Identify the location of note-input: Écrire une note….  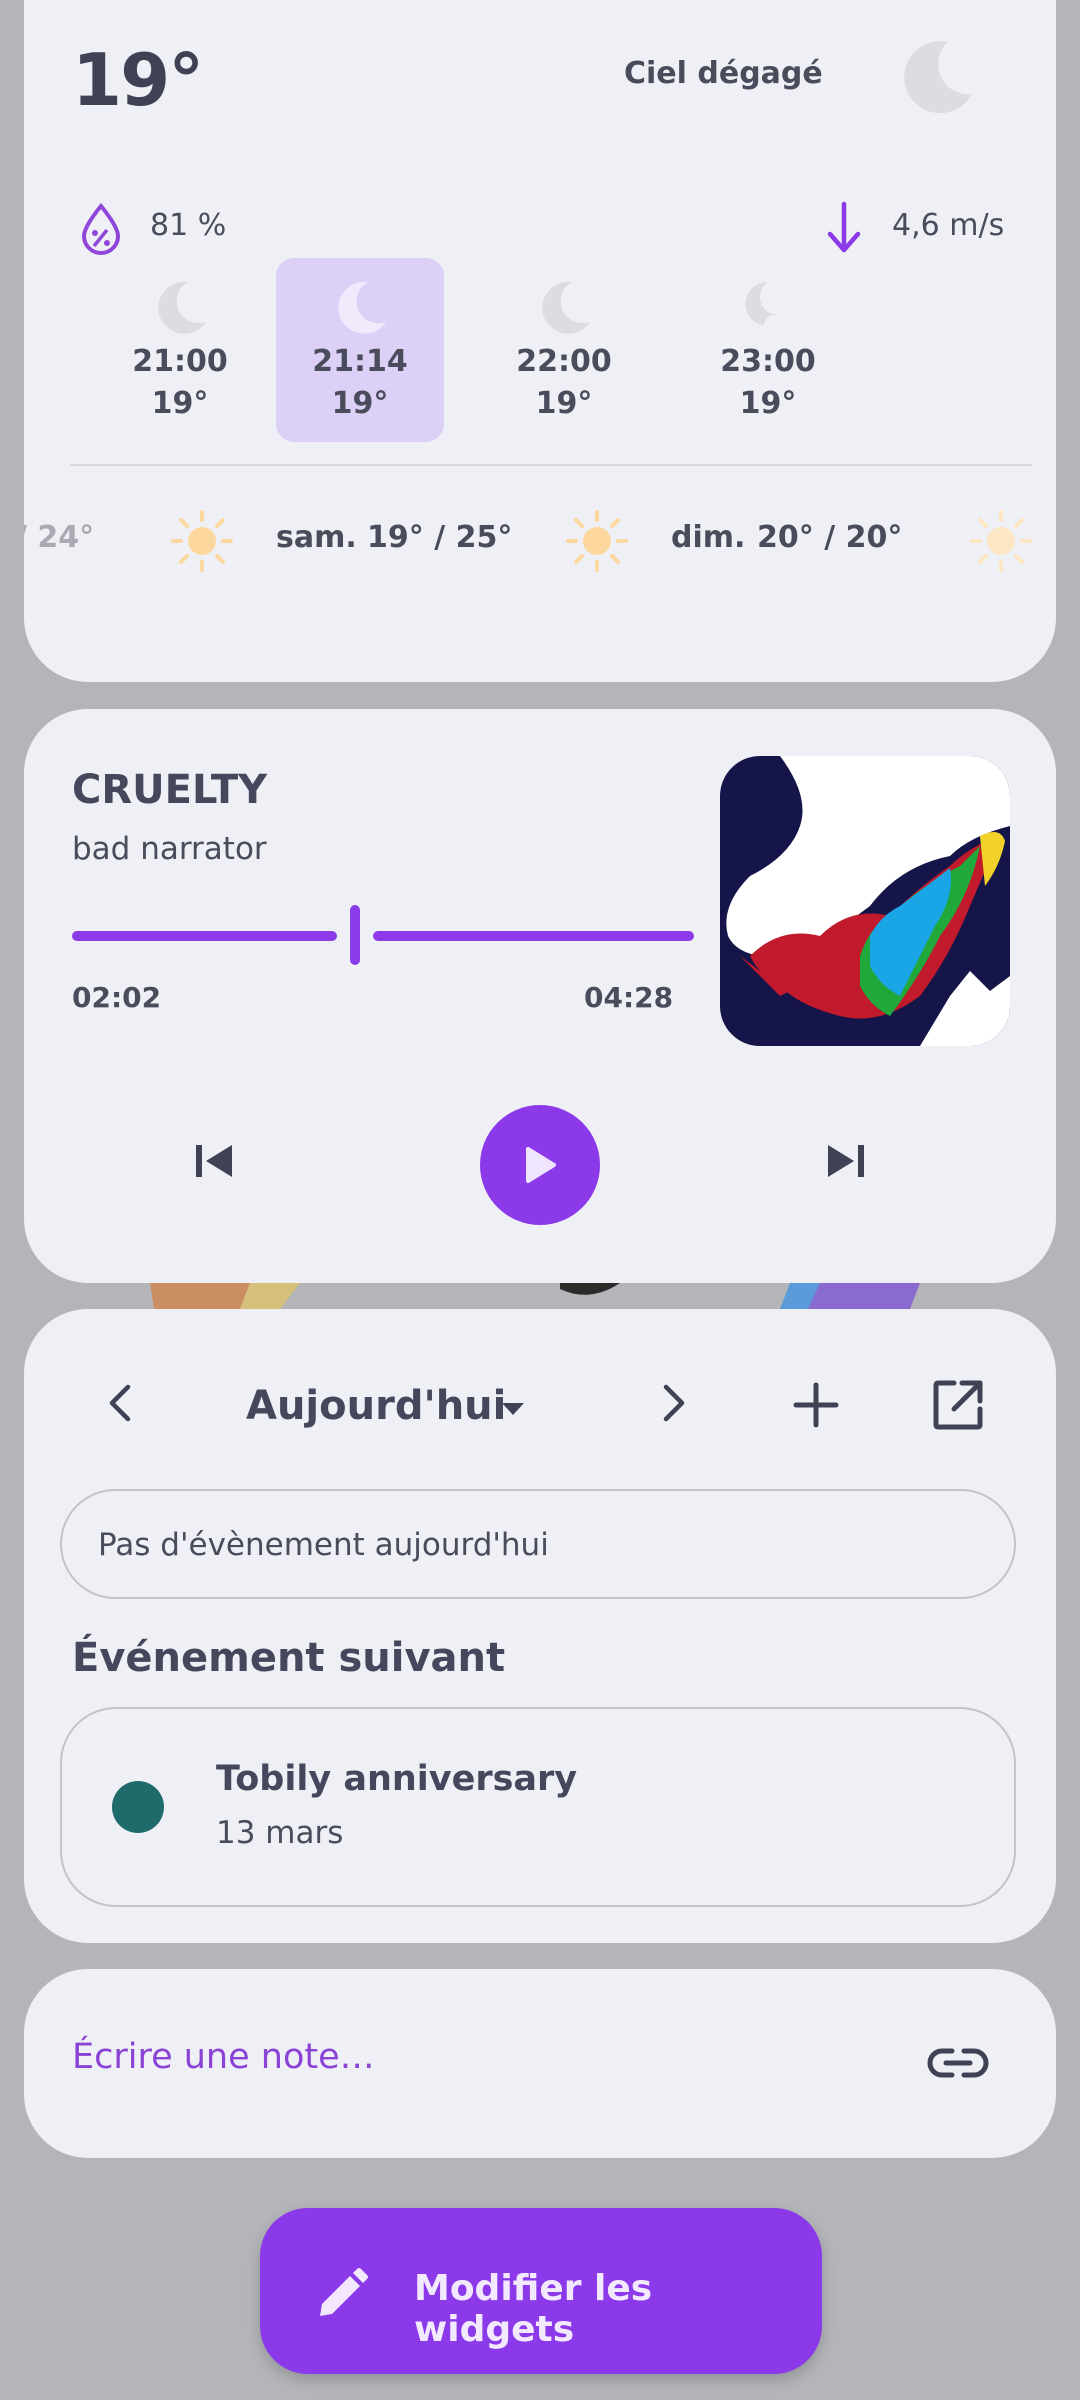
(223, 2057).